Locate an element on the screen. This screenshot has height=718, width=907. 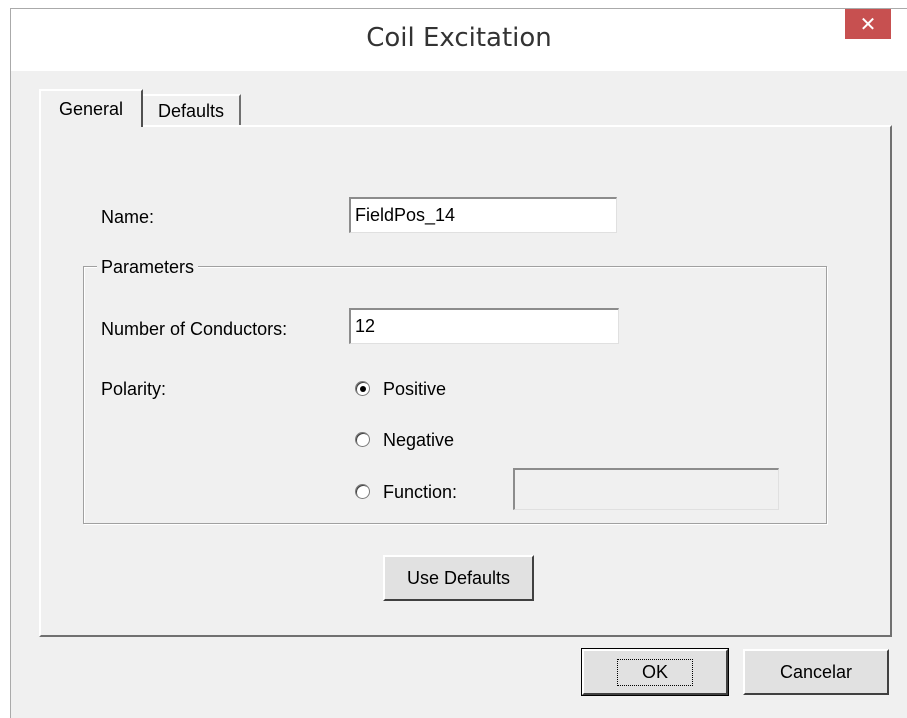
use-defaults-label: Use Defaults is located at coordinates (458, 577).